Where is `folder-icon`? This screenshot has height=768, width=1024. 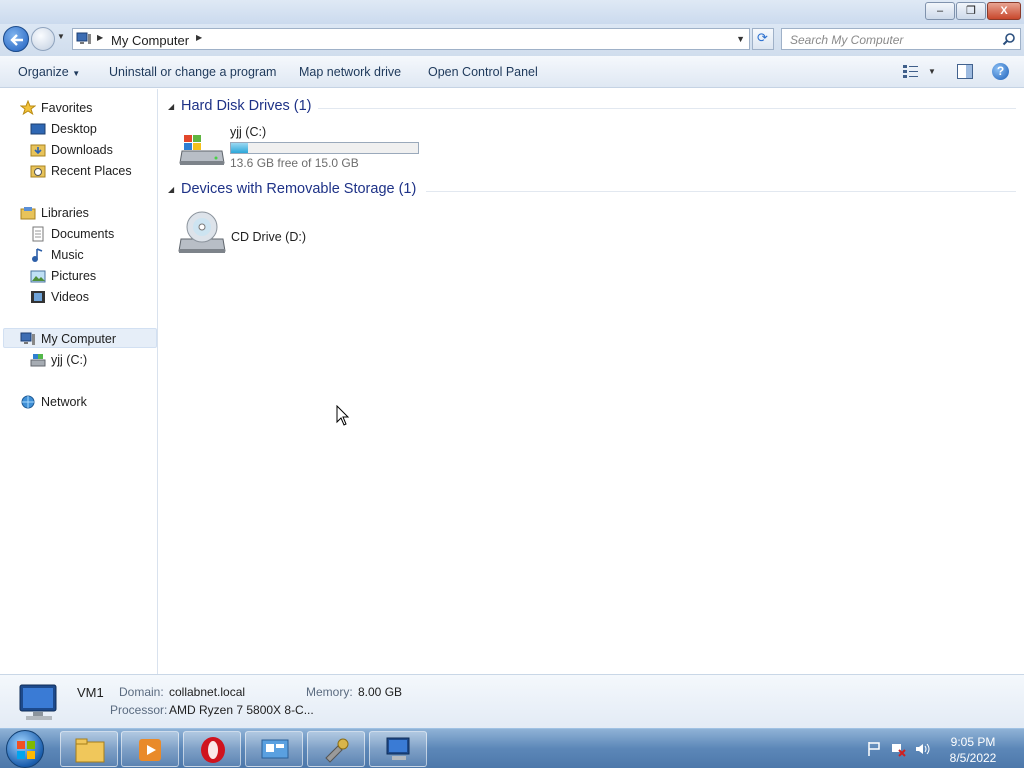 folder-icon is located at coordinates (90, 750).